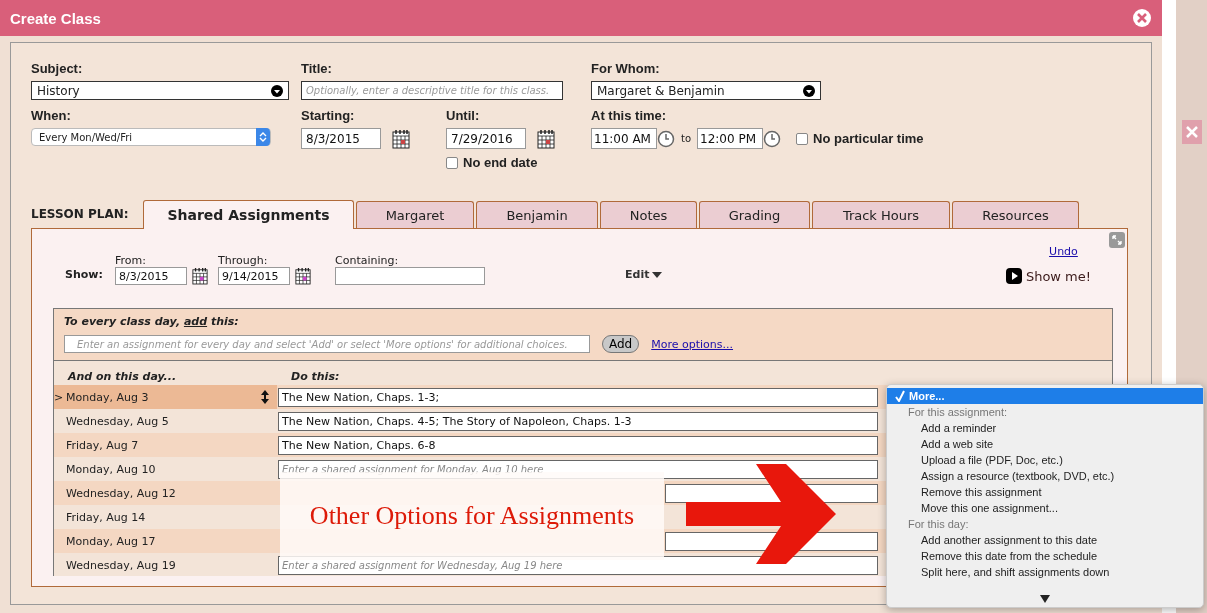 The height and width of the screenshot is (613, 1207). I want to click on time-field: 11:00 AM, so click(624, 138).